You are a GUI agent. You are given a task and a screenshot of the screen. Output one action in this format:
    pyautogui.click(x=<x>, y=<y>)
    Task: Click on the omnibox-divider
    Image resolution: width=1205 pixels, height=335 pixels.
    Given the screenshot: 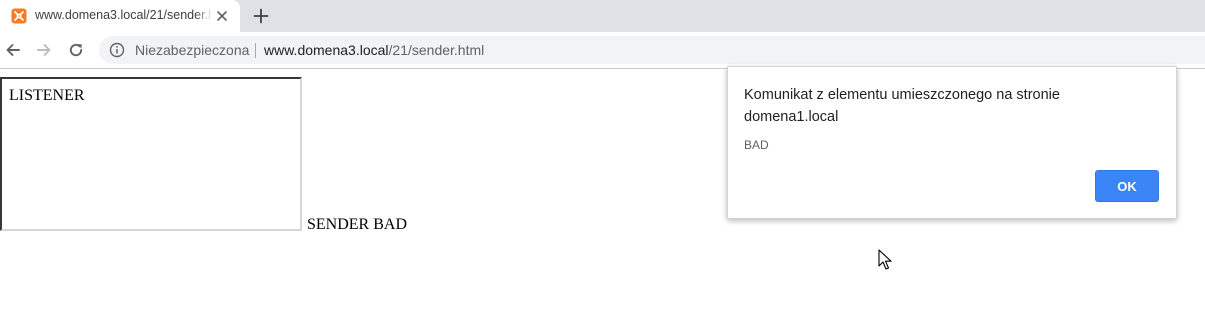 What is the action you would take?
    pyautogui.click(x=255, y=50)
    